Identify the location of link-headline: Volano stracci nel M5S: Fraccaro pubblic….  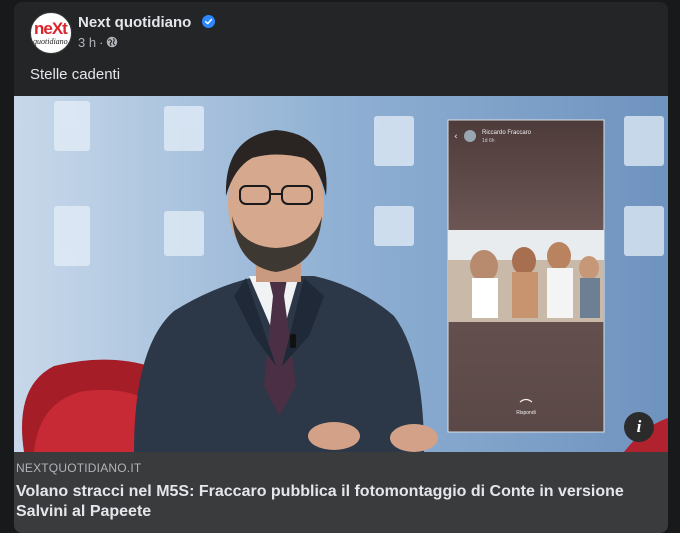
(331, 502).